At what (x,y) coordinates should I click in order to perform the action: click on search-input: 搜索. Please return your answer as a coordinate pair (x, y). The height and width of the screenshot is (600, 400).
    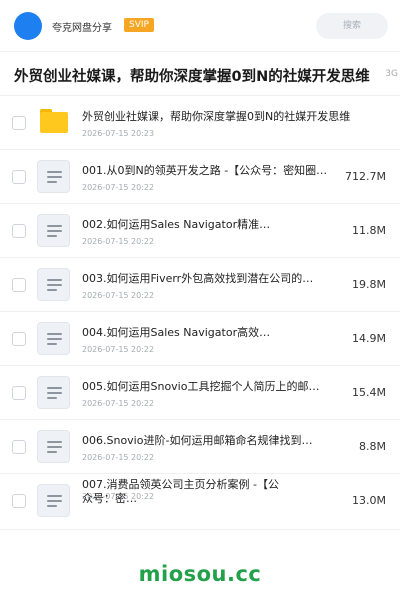
    Looking at the image, I should click on (352, 26).